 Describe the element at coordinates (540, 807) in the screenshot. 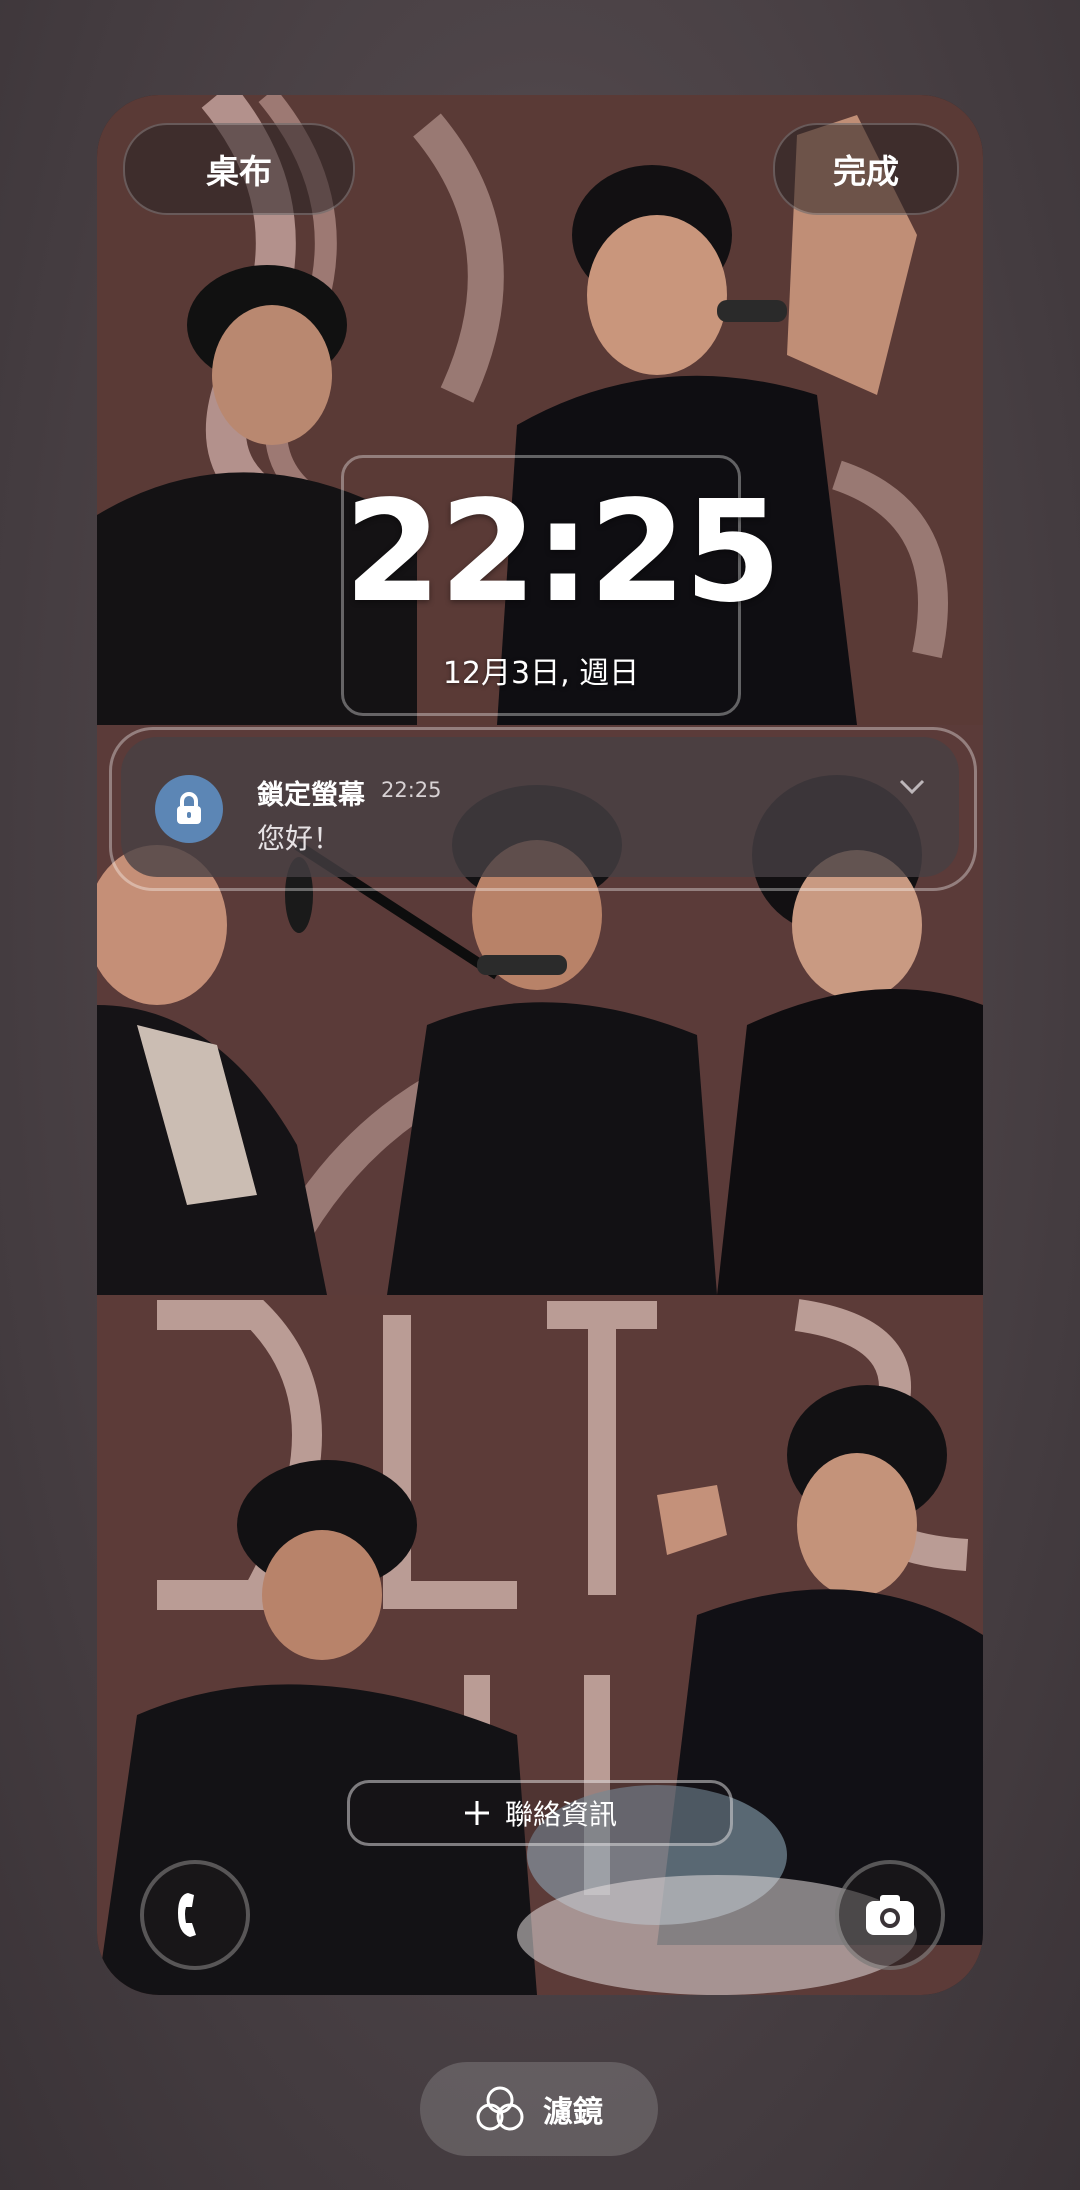

I see `notification-card: 鎖定螢幕 22:25 您好！` at that location.